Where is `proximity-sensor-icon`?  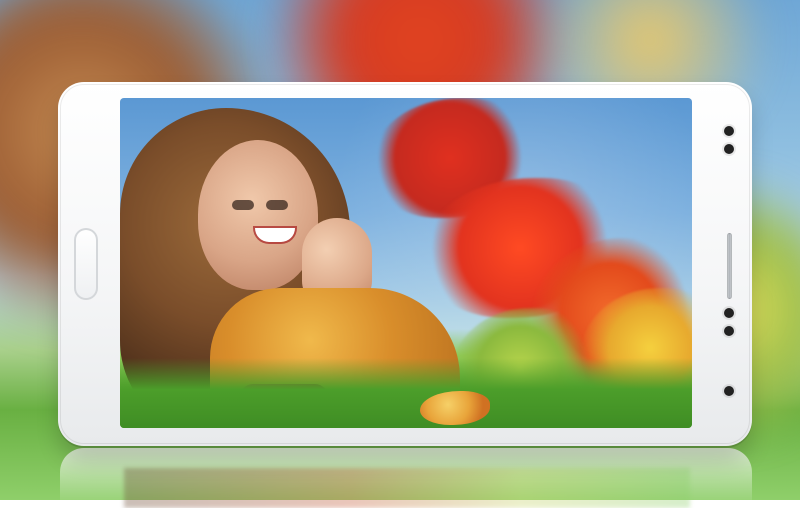
proximity-sensor-icon is located at coordinates (729, 149).